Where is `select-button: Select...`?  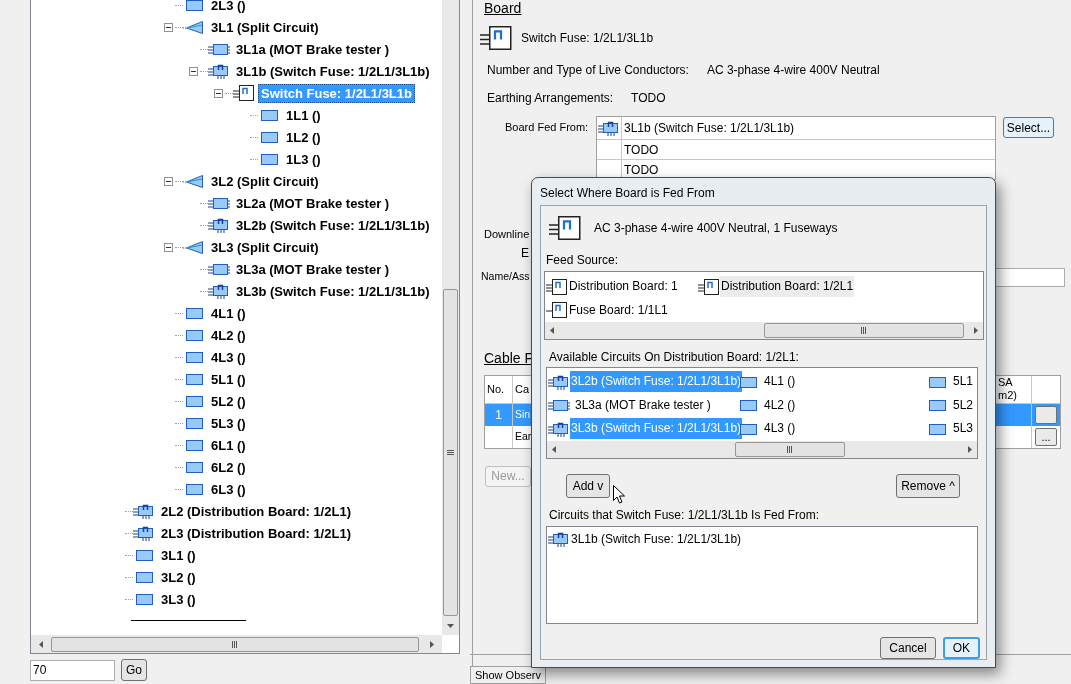
select-button: Select... is located at coordinates (1028, 127).